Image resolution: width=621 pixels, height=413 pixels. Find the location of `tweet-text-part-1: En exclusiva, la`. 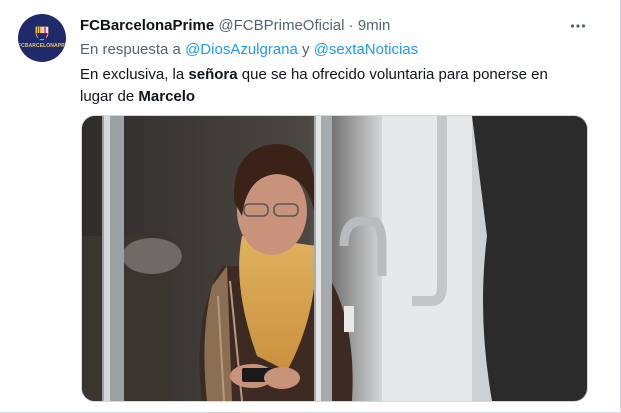

tweet-text-part-1: En exclusiva, la is located at coordinates (132, 74).